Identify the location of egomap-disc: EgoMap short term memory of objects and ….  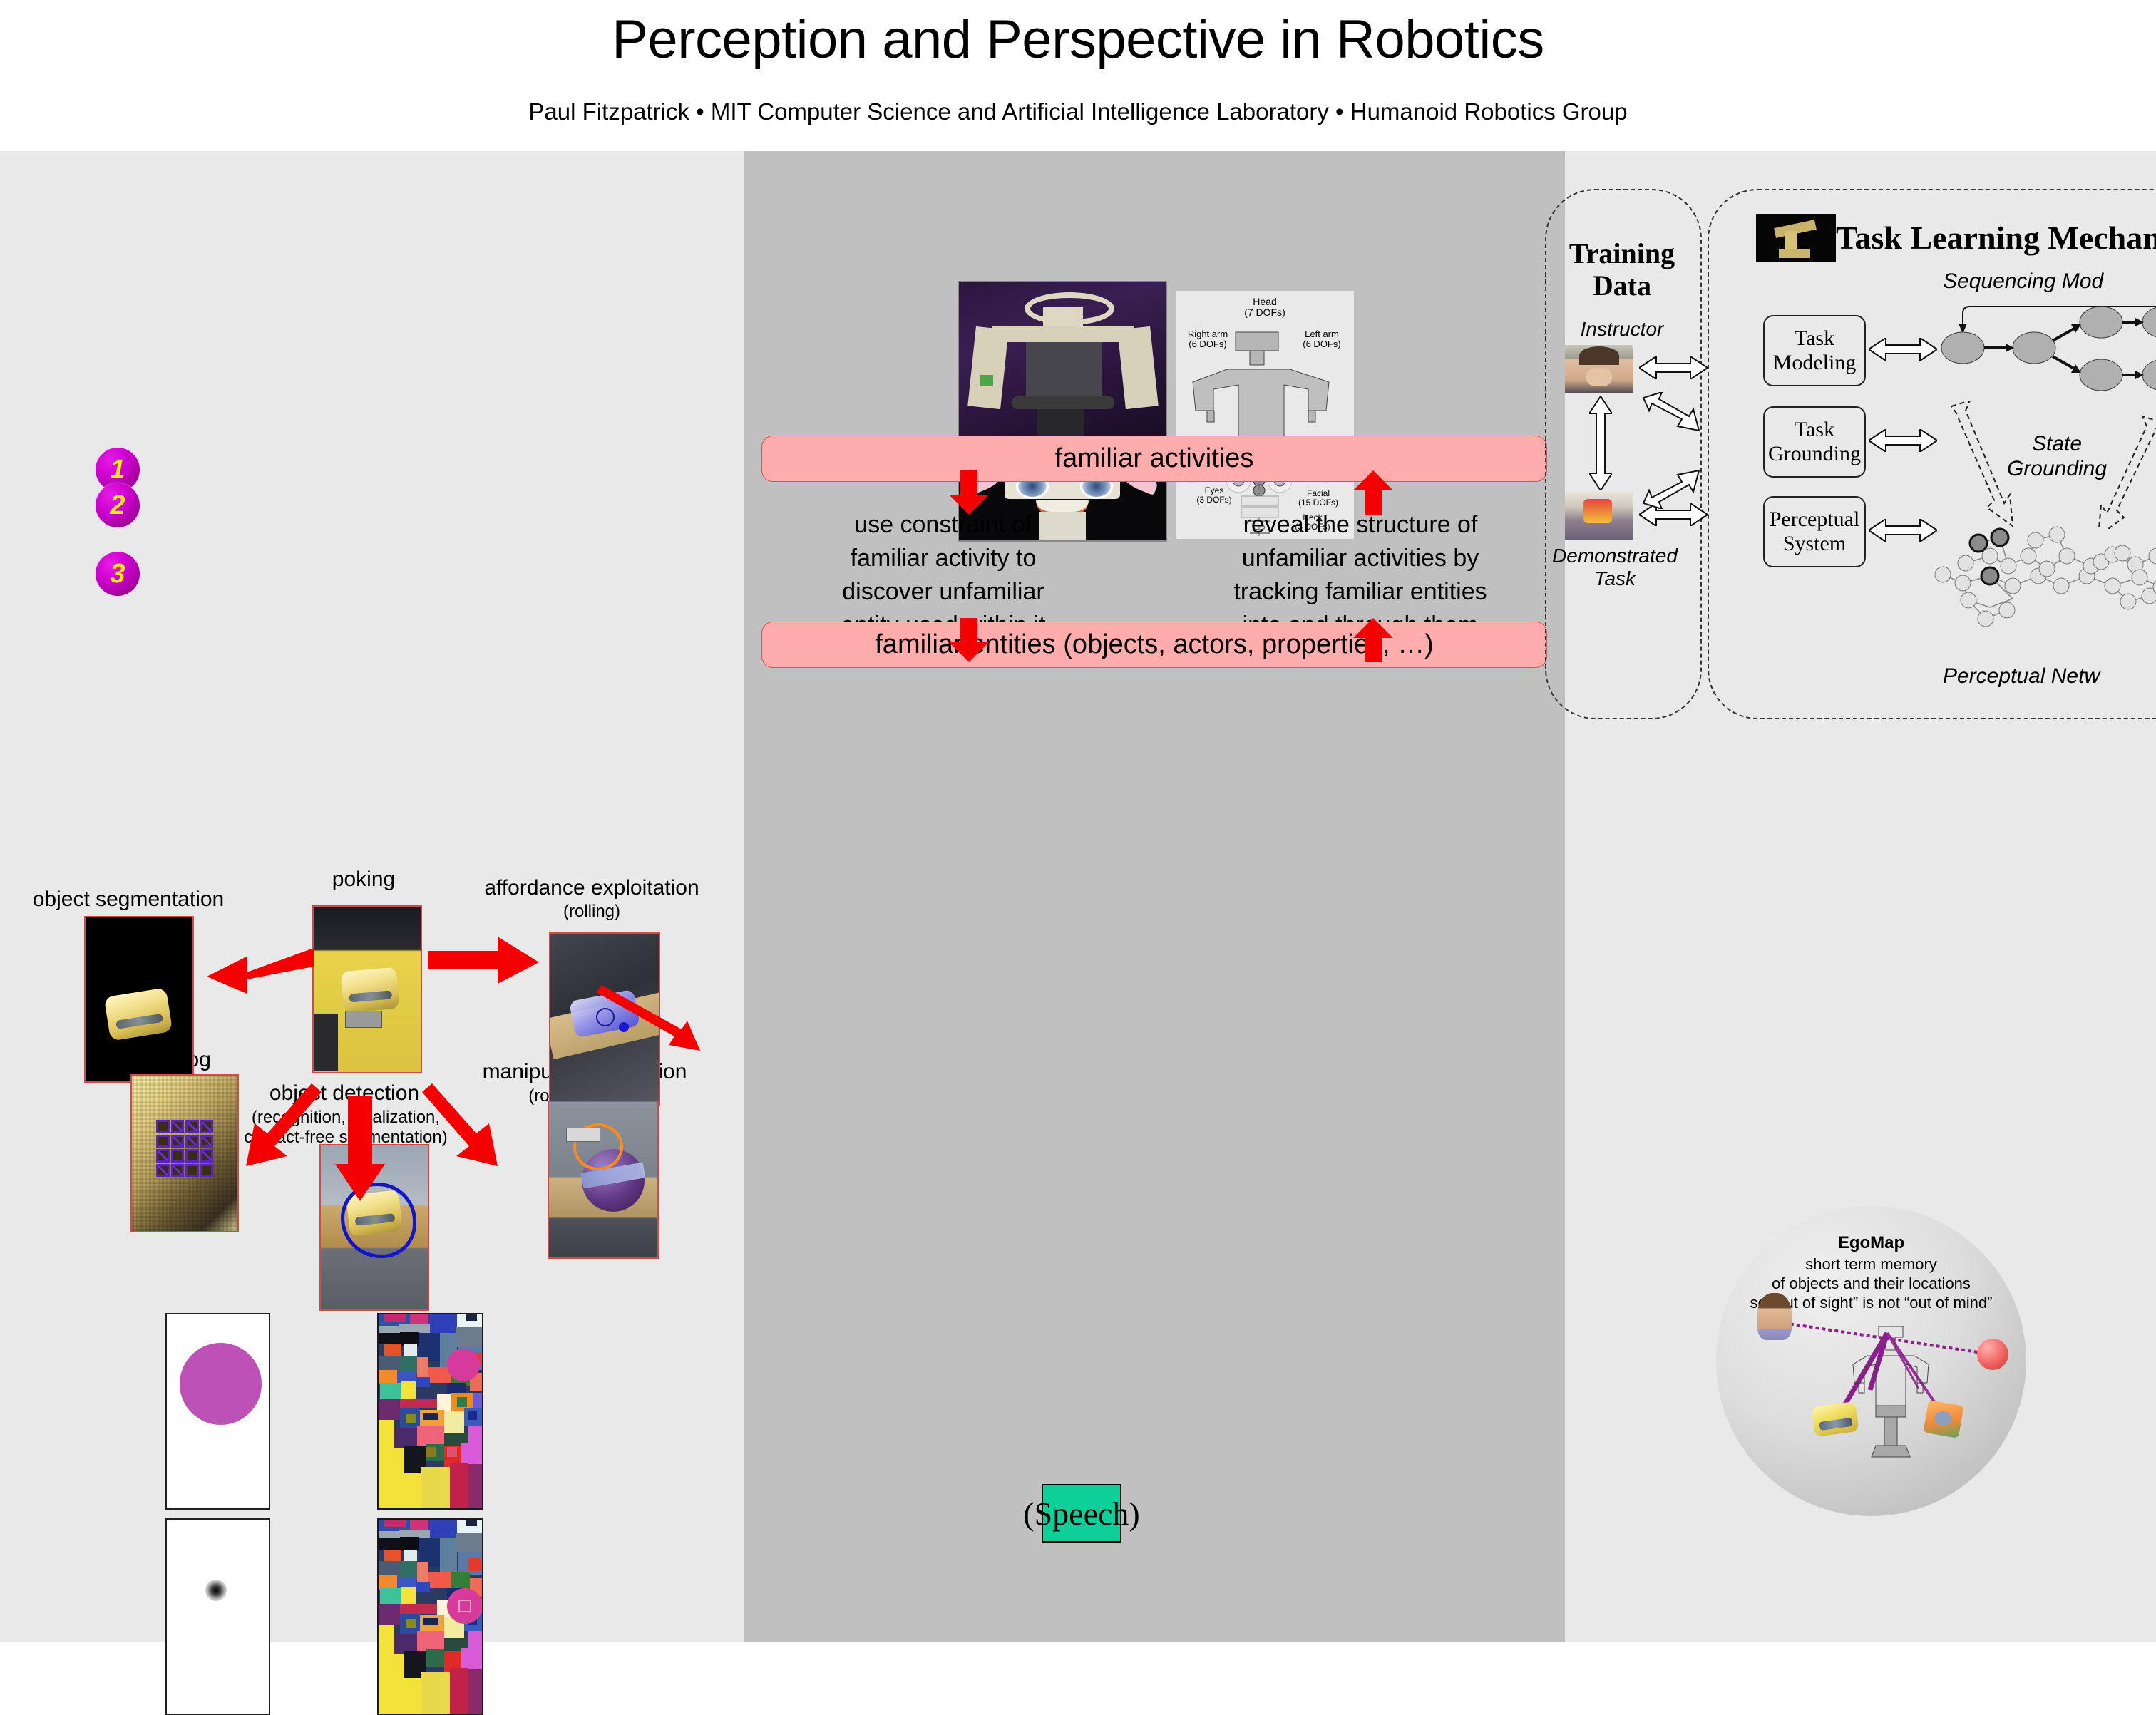
(1871, 1361).